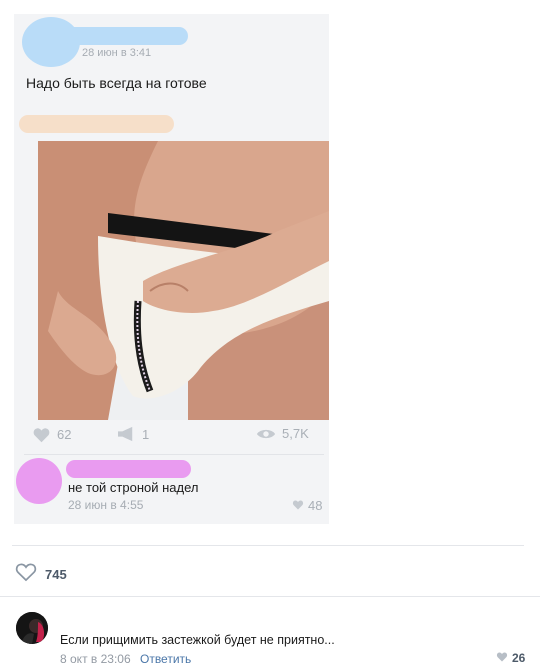  Describe the element at coordinates (510, 658) in the screenshot. I see `comment-like-button: 26` at that location.